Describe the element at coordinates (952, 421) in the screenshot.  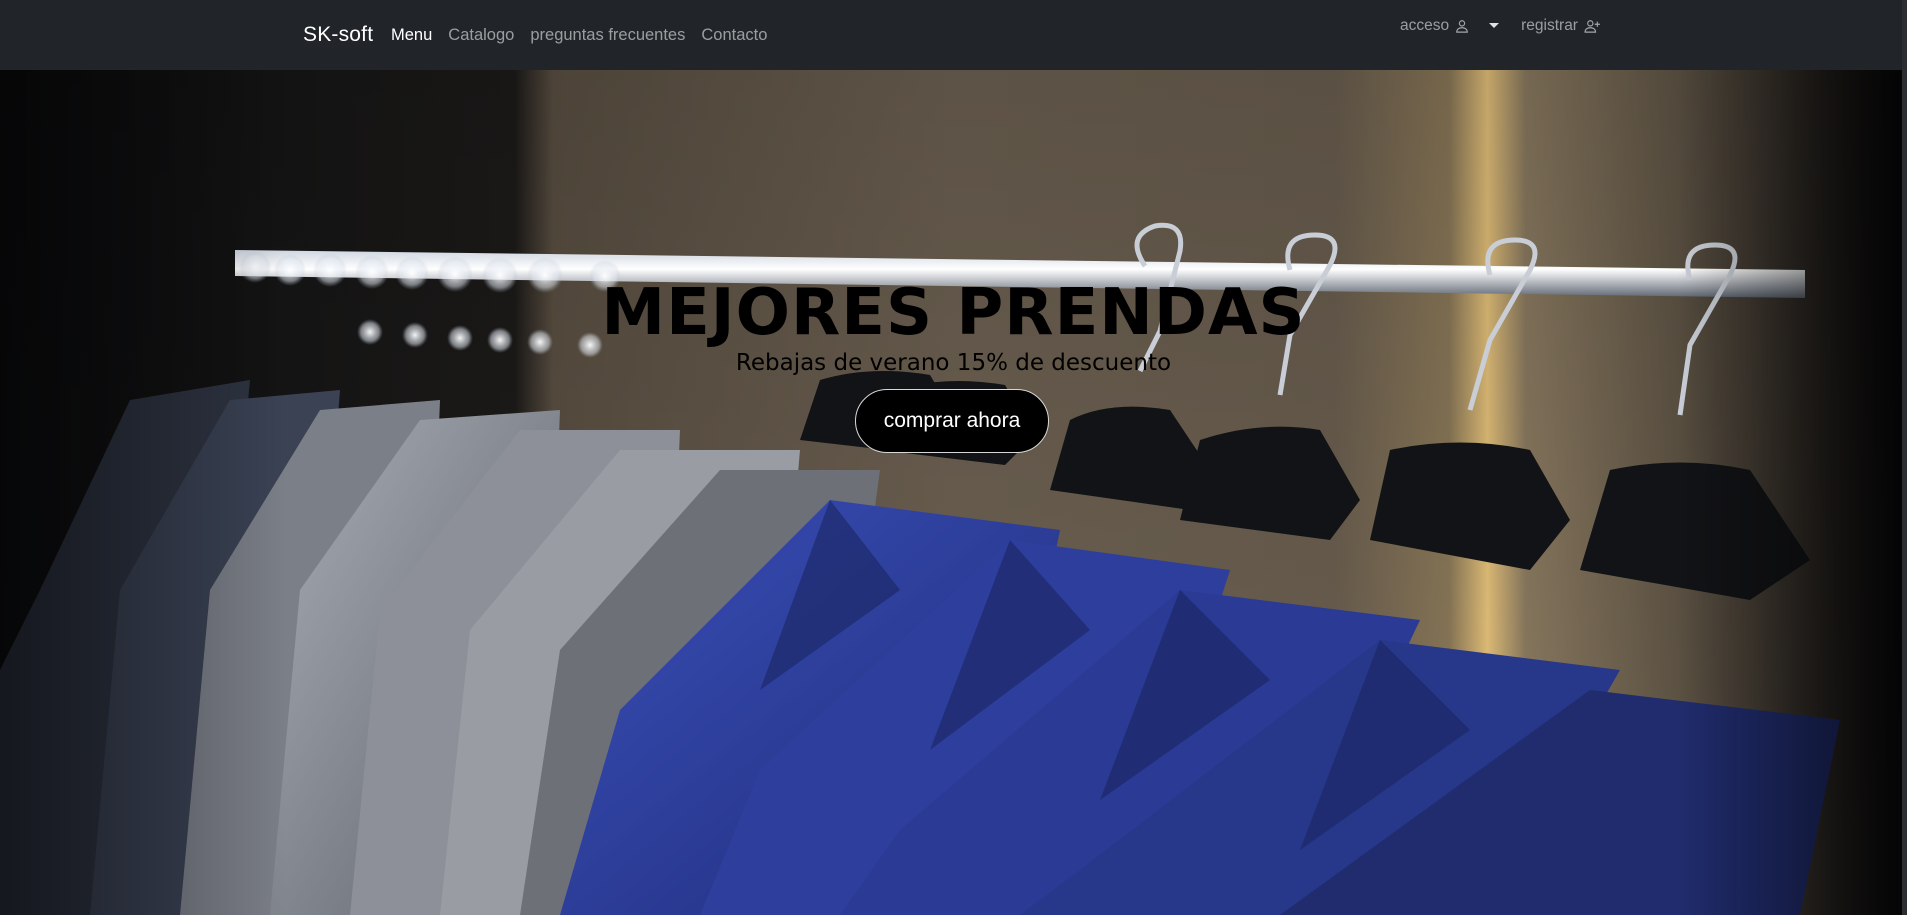
I see `buy-now-button: comprar ahora` at that location.